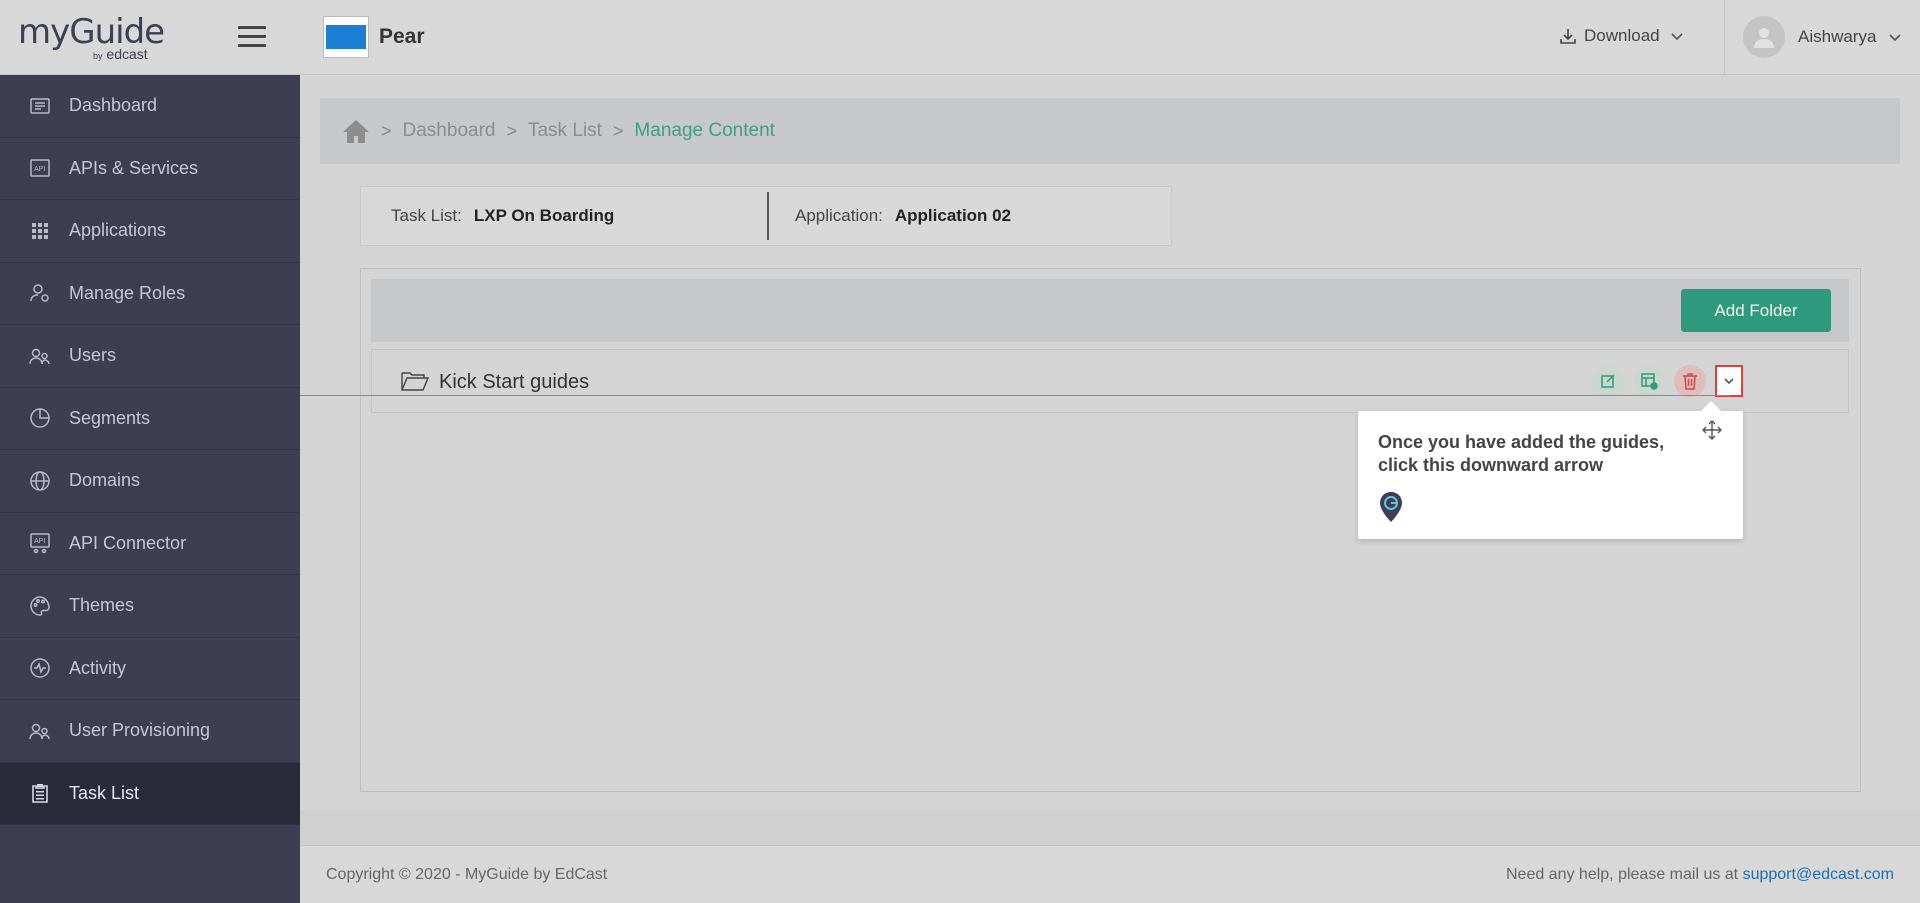 The height and width of the screenshot is (903, 1920). Describe the element at coordinates (514, 382) in the screenshot. I see `folder-name: Kick Start guides` at that location.